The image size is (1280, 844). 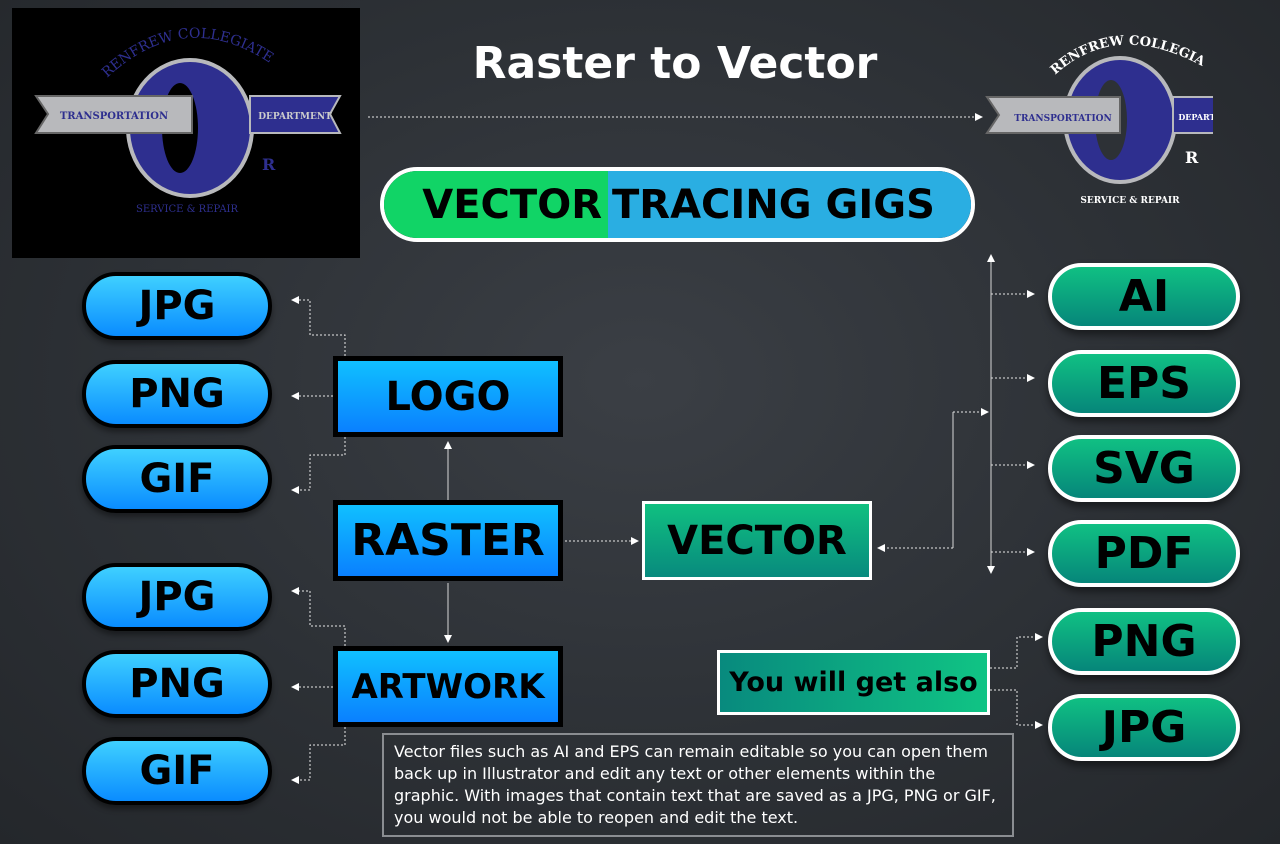 What do you see at coordinates (177, 479) in the screenshot?
I see `logo-format-gif: GIF` at bounding box center [177, 479].